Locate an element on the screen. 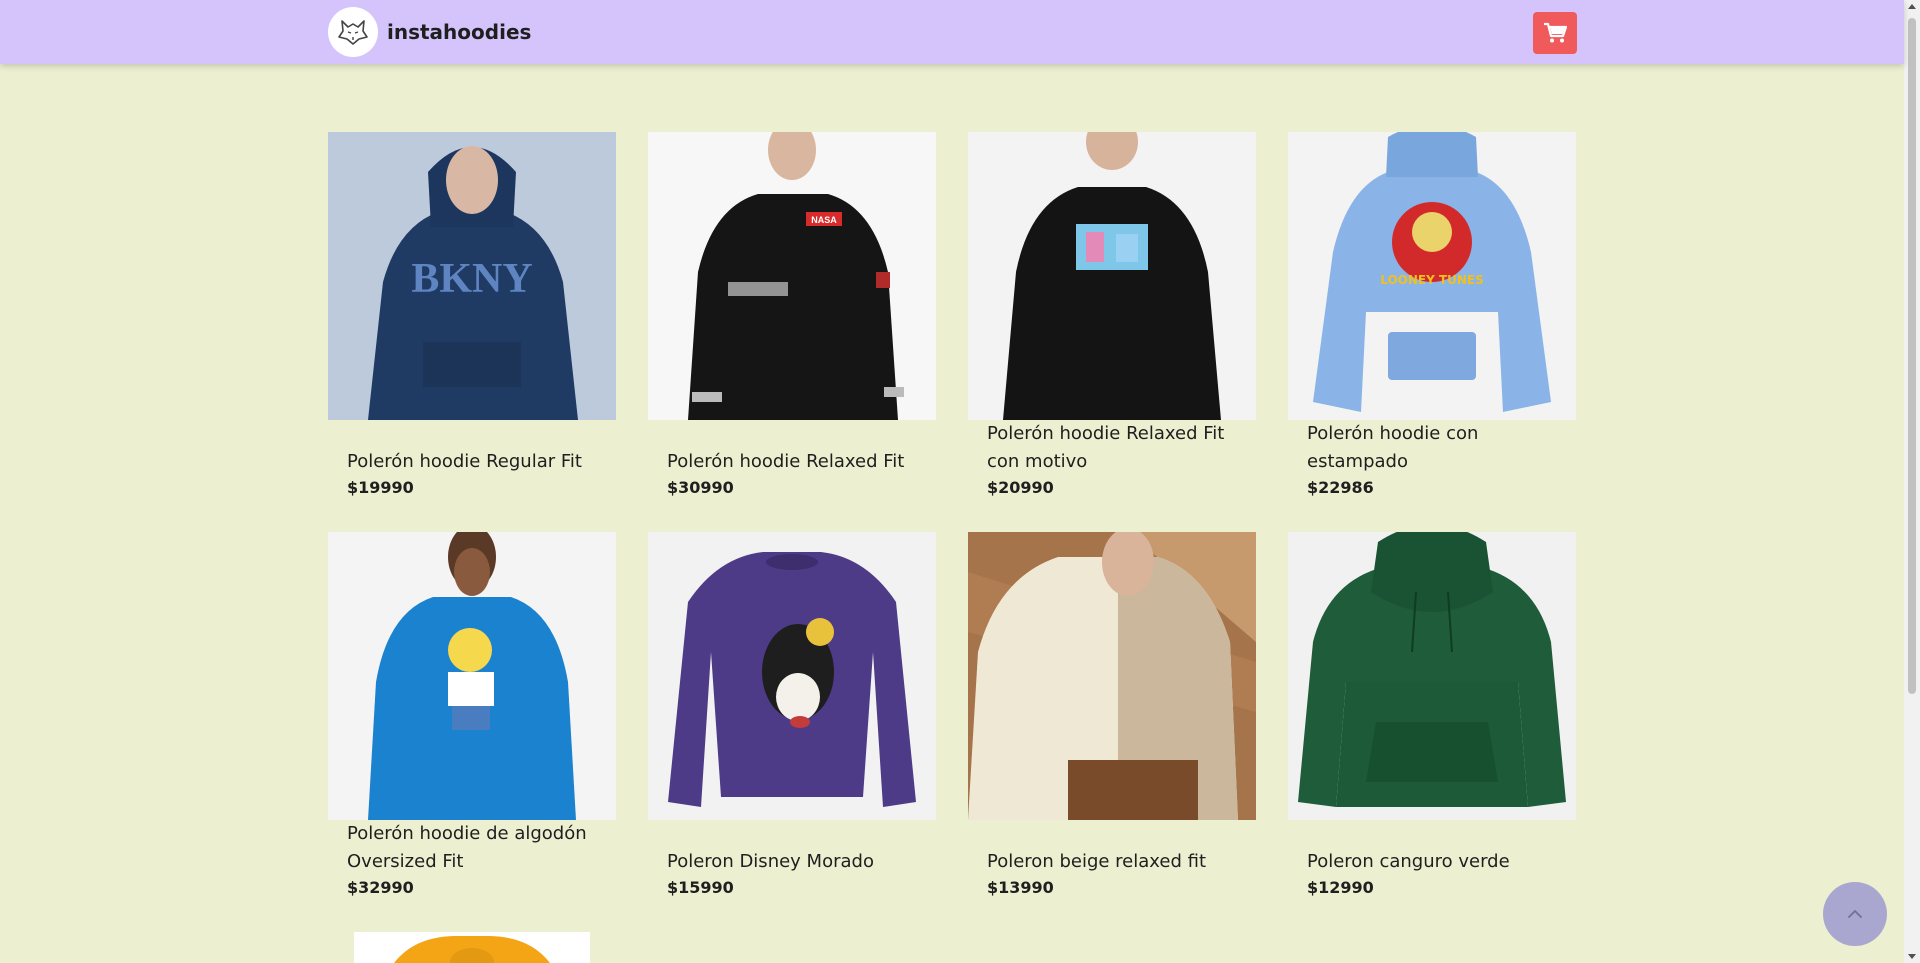  product-name: Polerón hoodie con estampado is located at coordinates (1432, 448).